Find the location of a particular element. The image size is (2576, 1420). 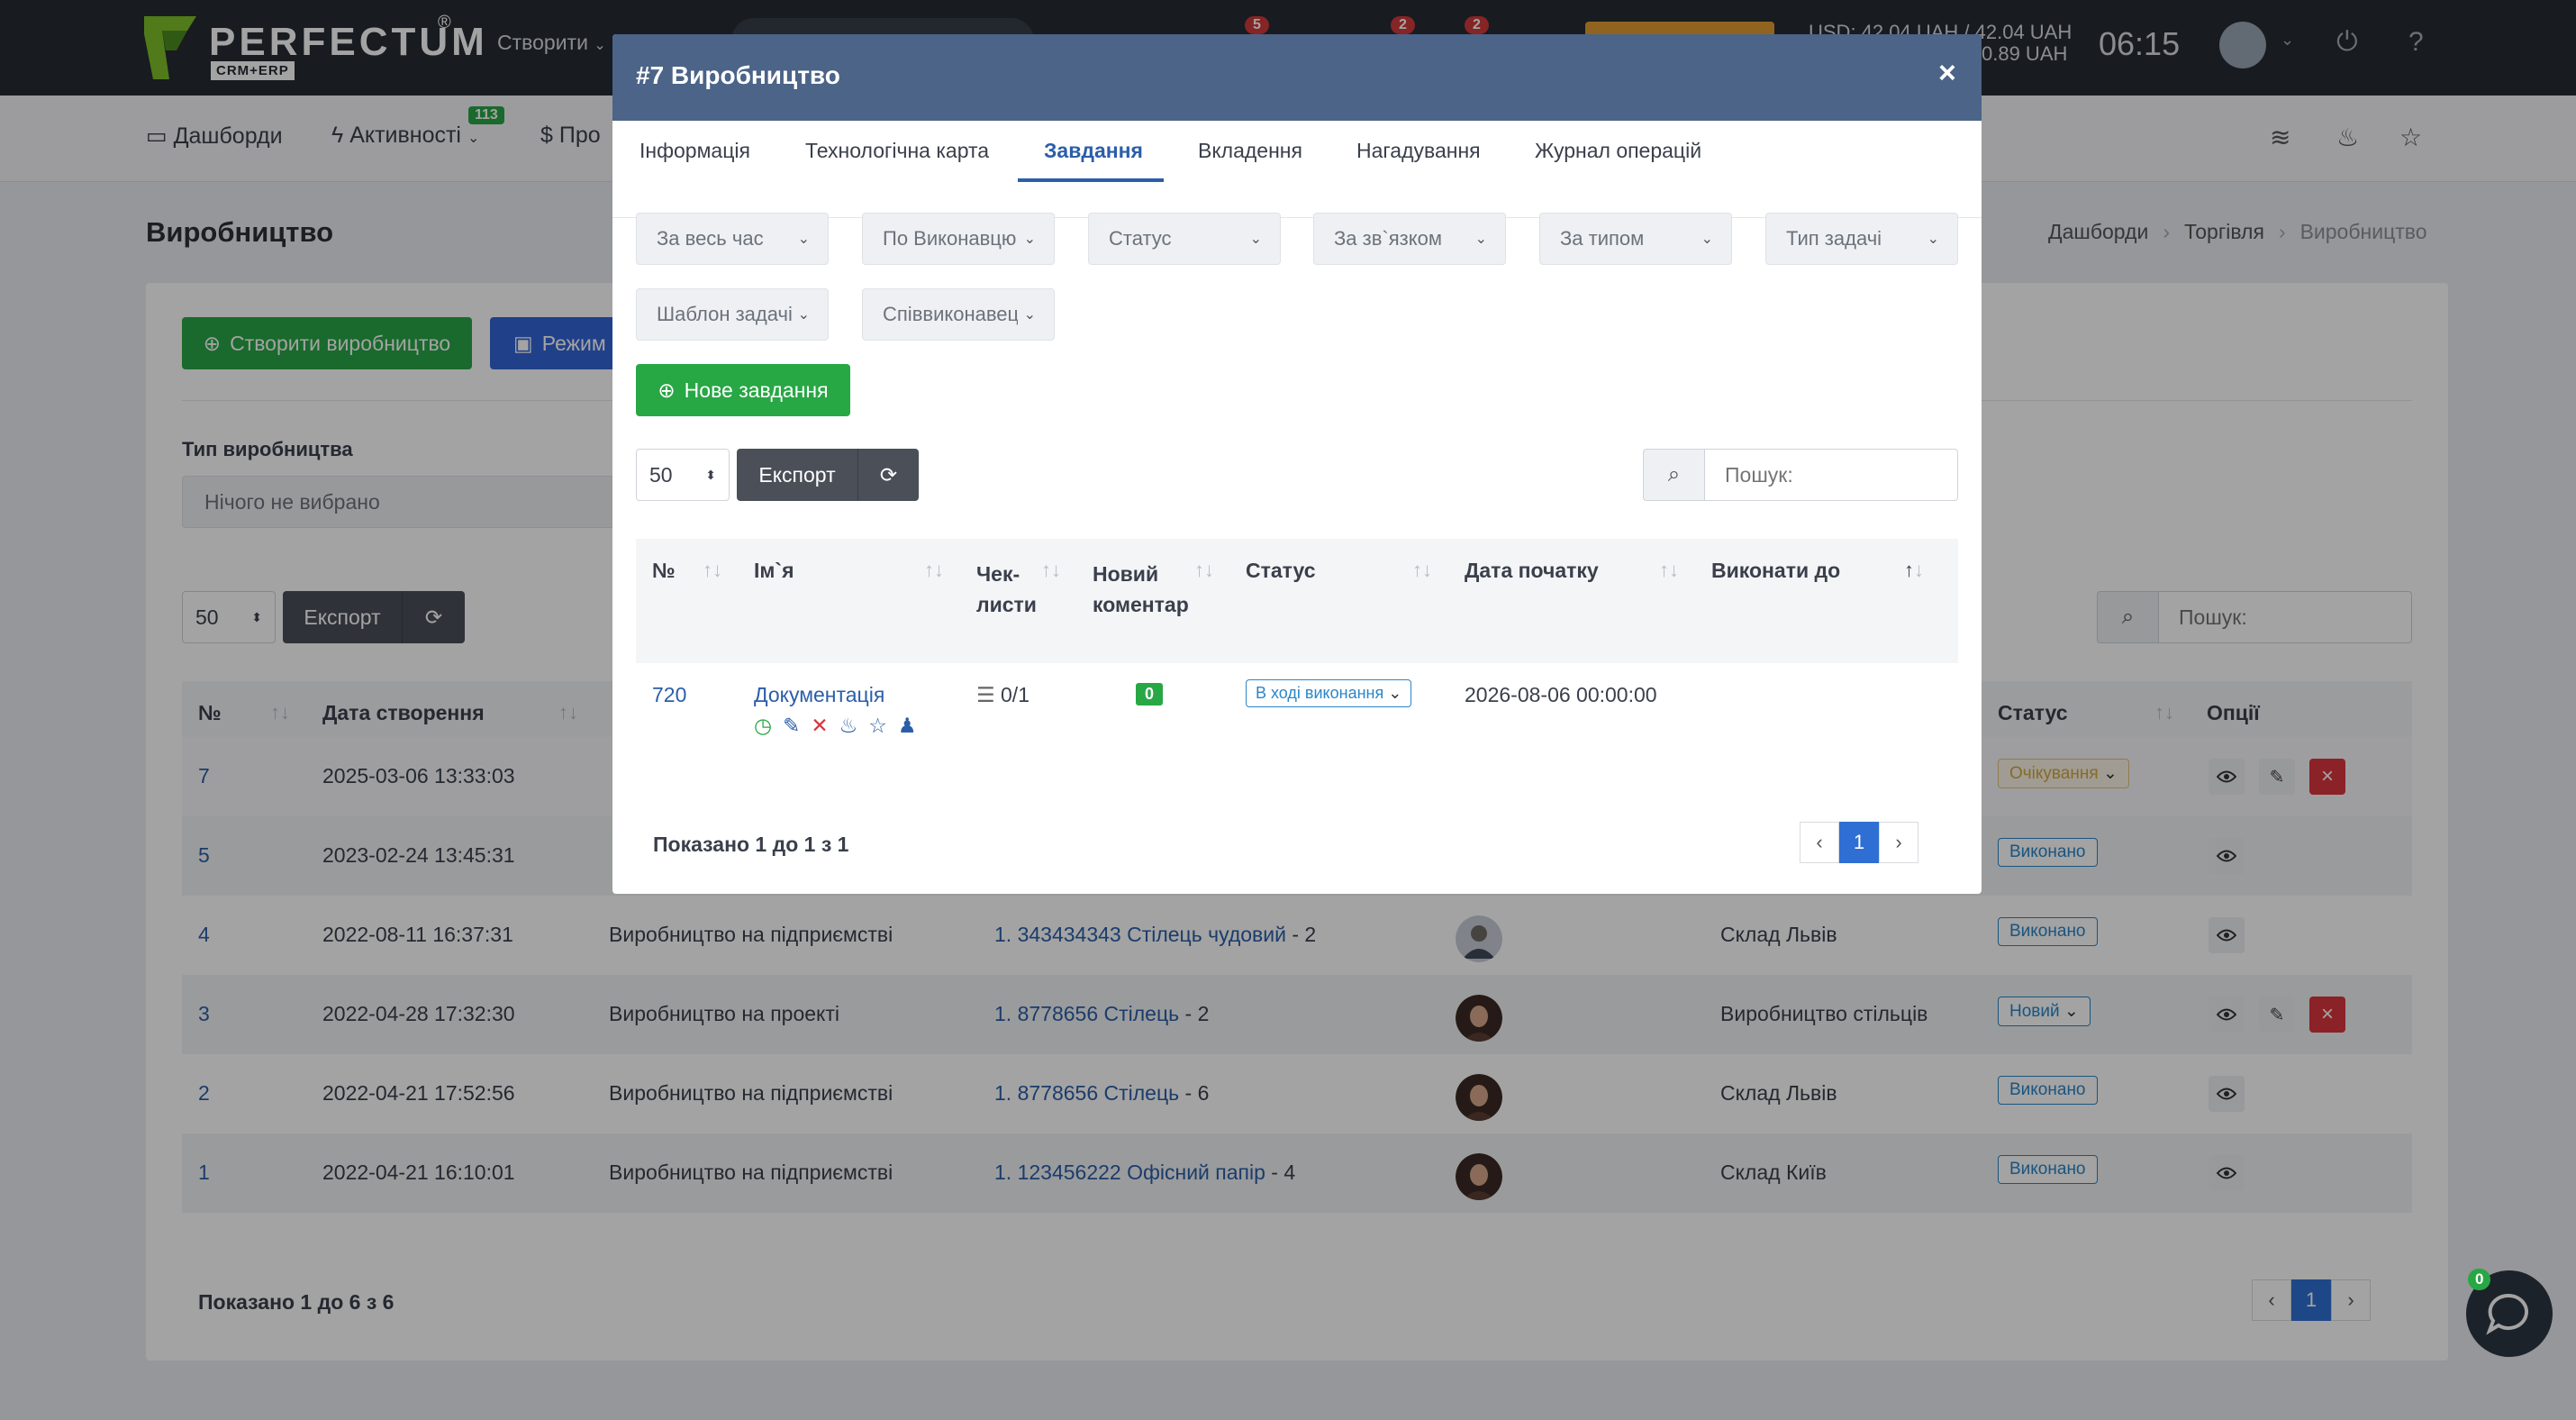

task-filter-label: Шаблон задачі is located at coordinates (724, 314).